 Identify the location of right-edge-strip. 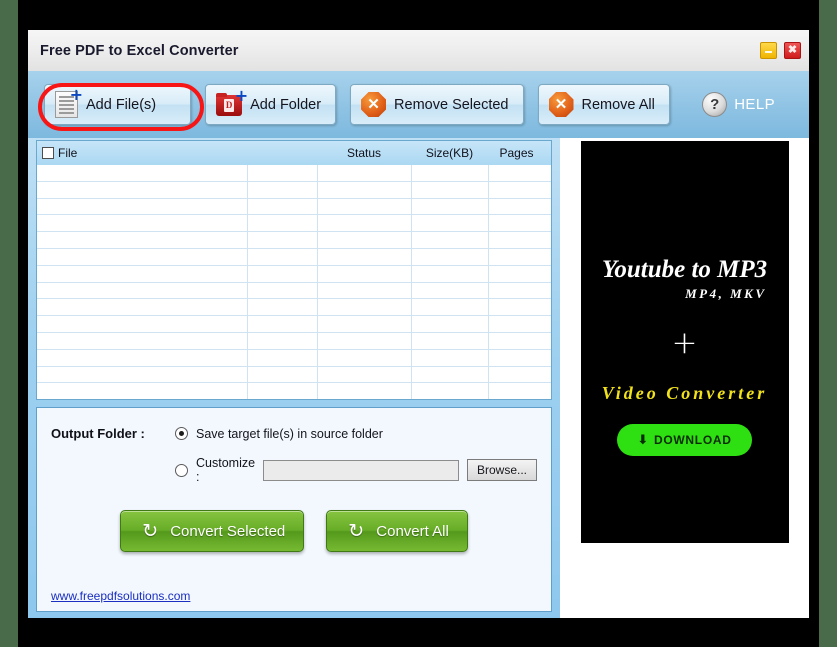
(828, 323).